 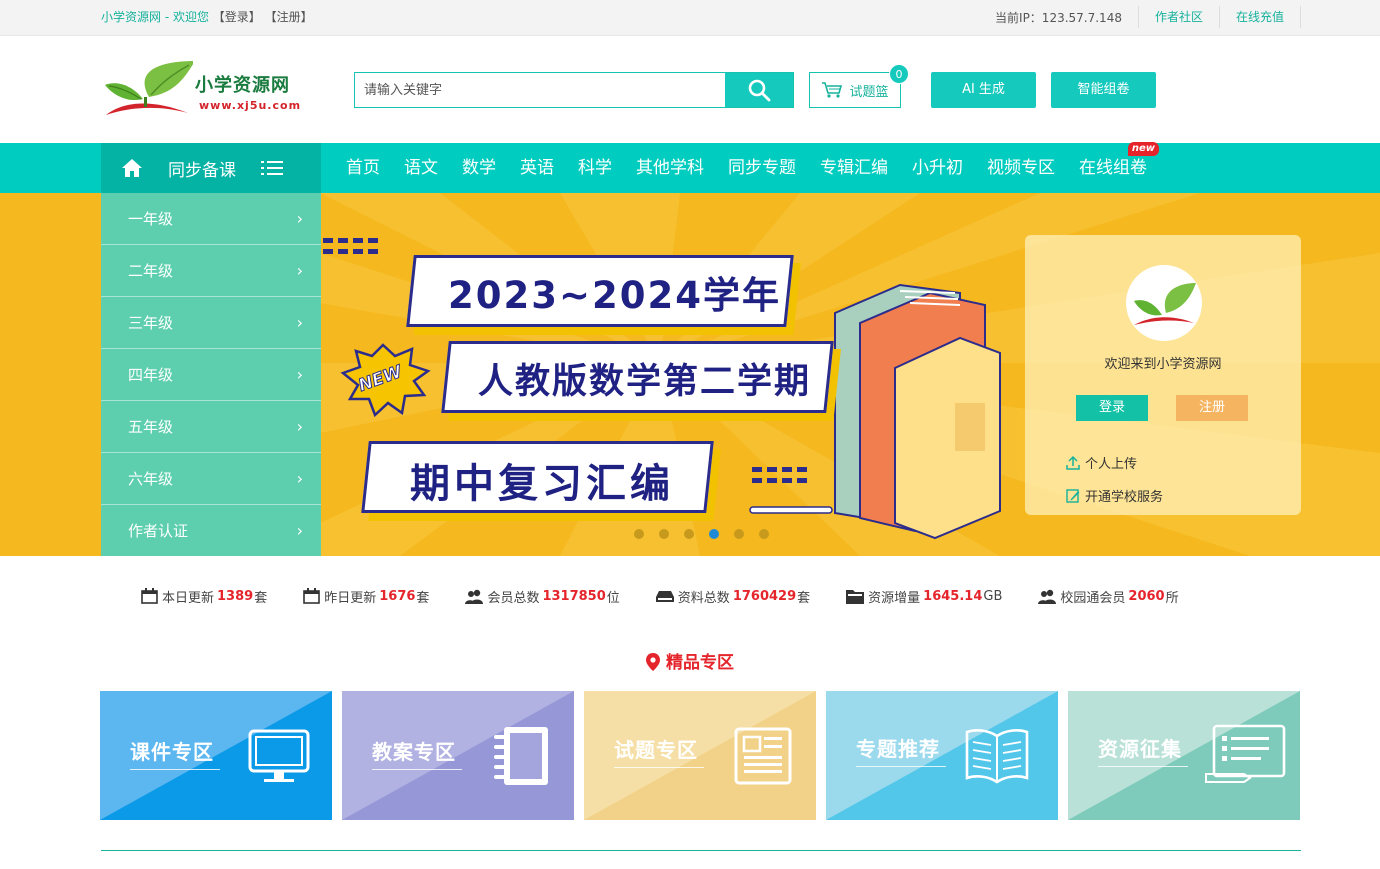 What do you see at coordinates (983, 90) in the screenshot?
I see `ai-generate-button: AI 生成` at bounding box center [983, 90].